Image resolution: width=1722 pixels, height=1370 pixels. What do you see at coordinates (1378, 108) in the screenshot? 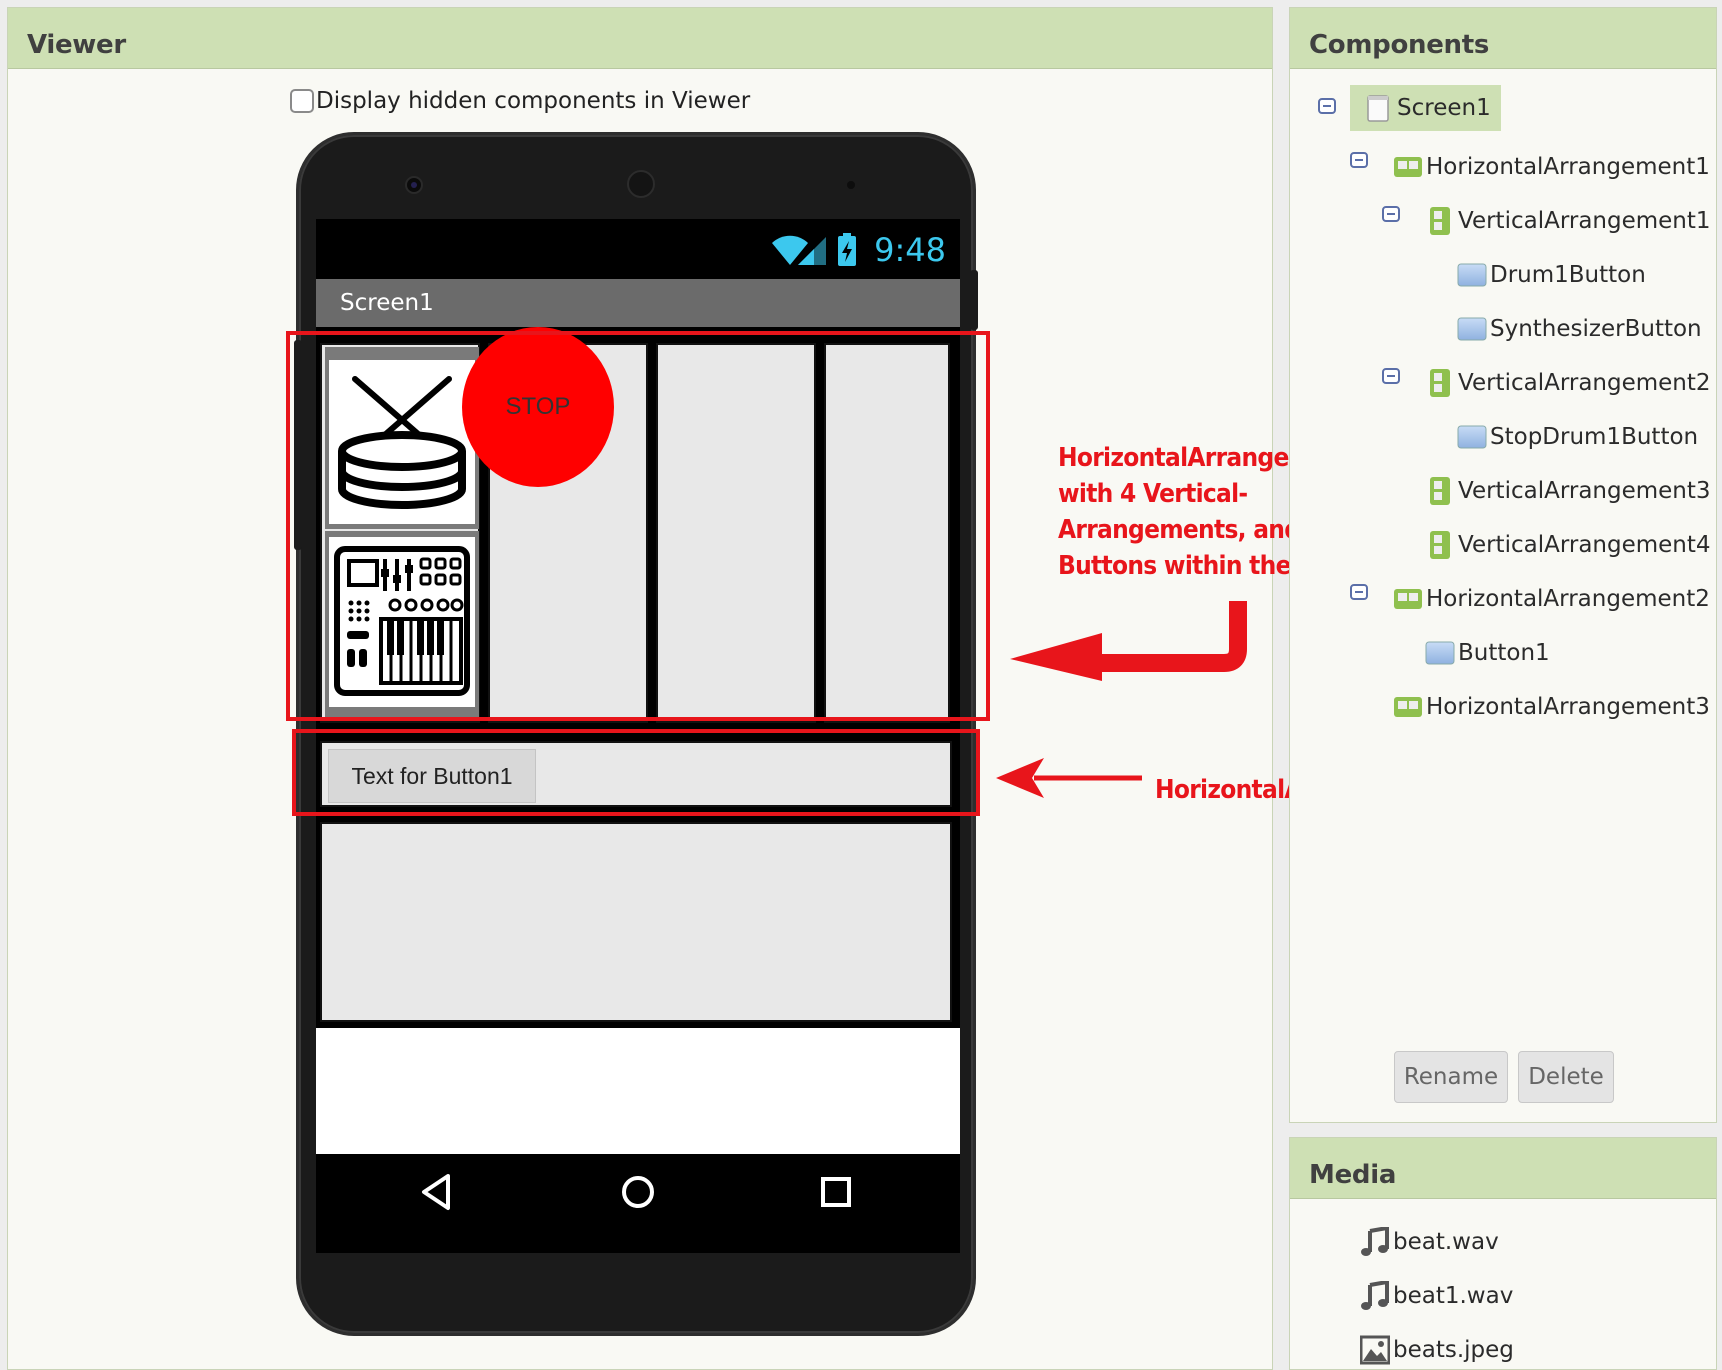
I see `screen-icon` at bounding box center [1378, 108].